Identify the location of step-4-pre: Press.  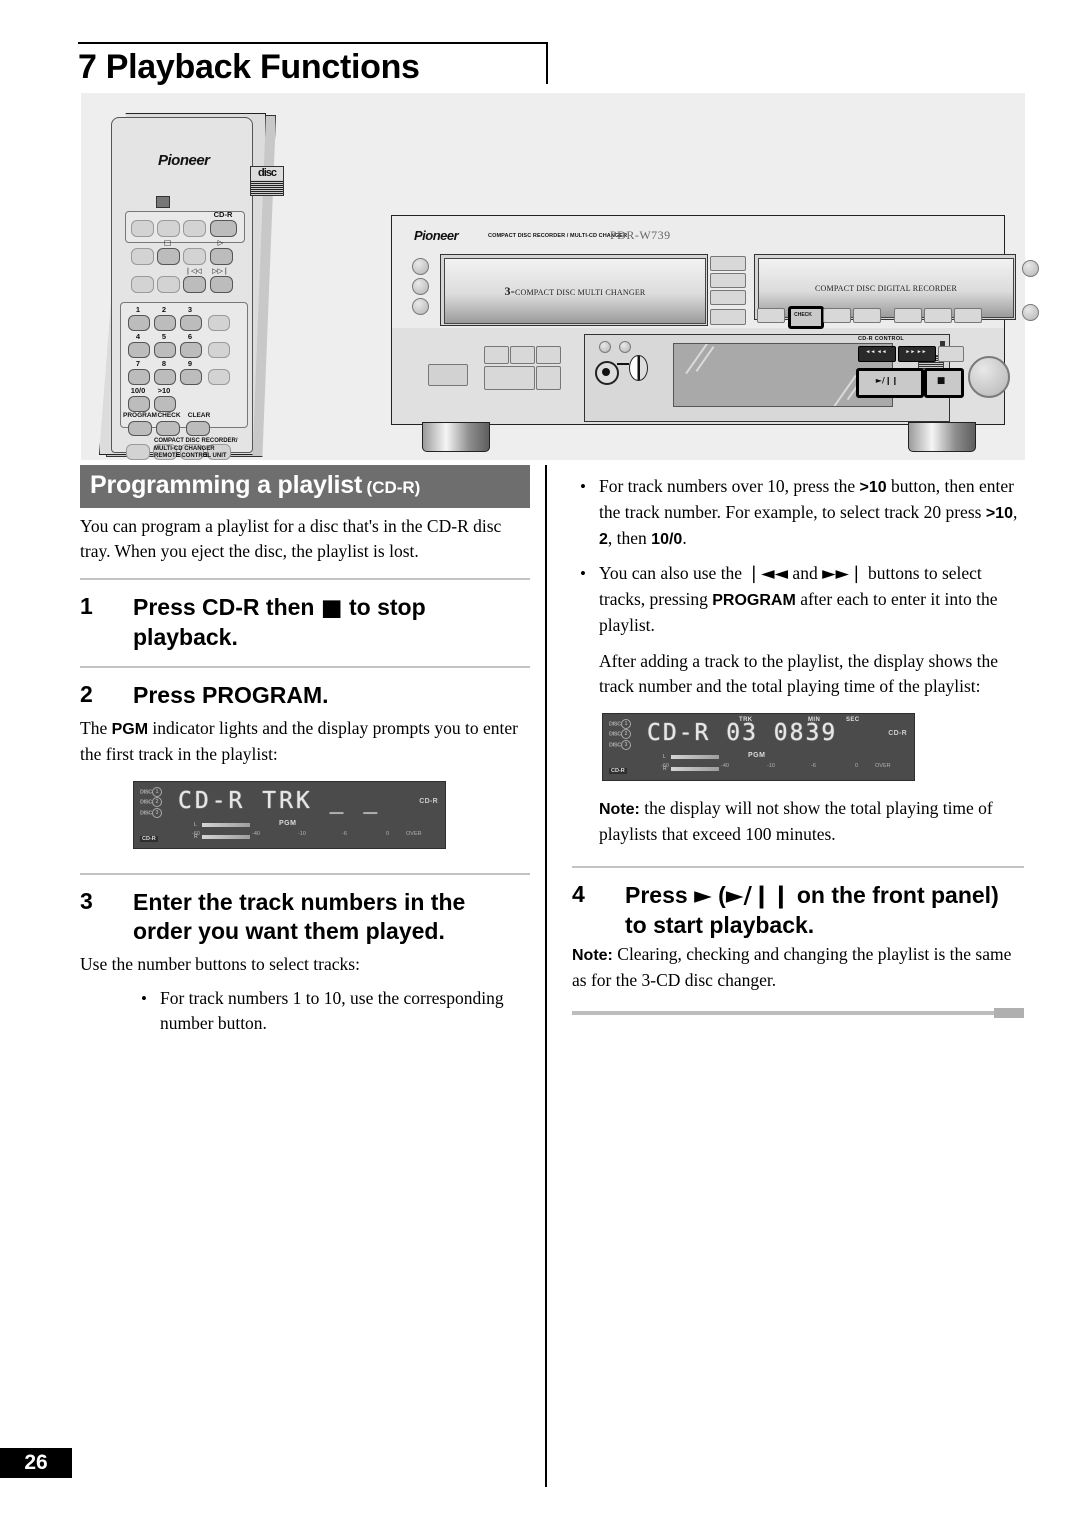
(660, 895).